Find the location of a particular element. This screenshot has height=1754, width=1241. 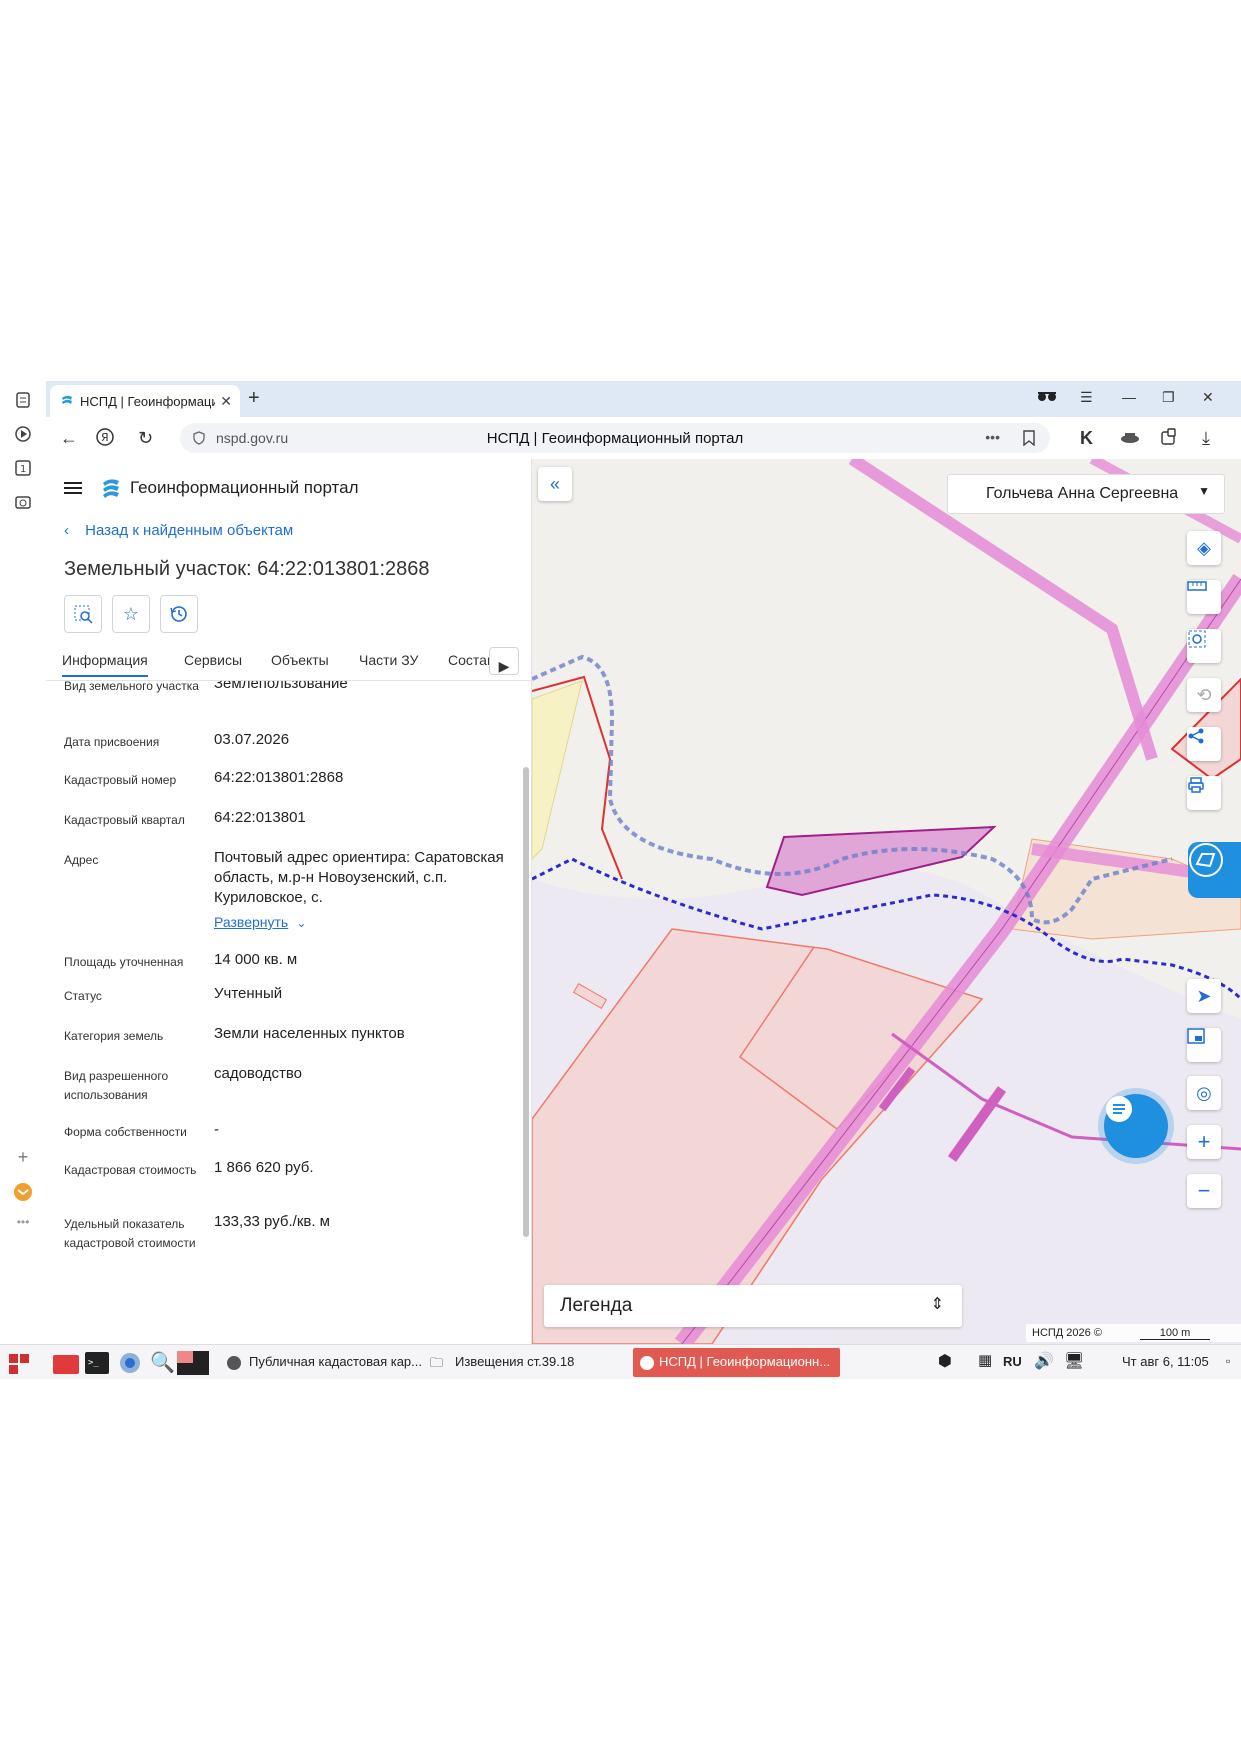

network-icon: 🖥 is located at coordinates (1074, 1361).